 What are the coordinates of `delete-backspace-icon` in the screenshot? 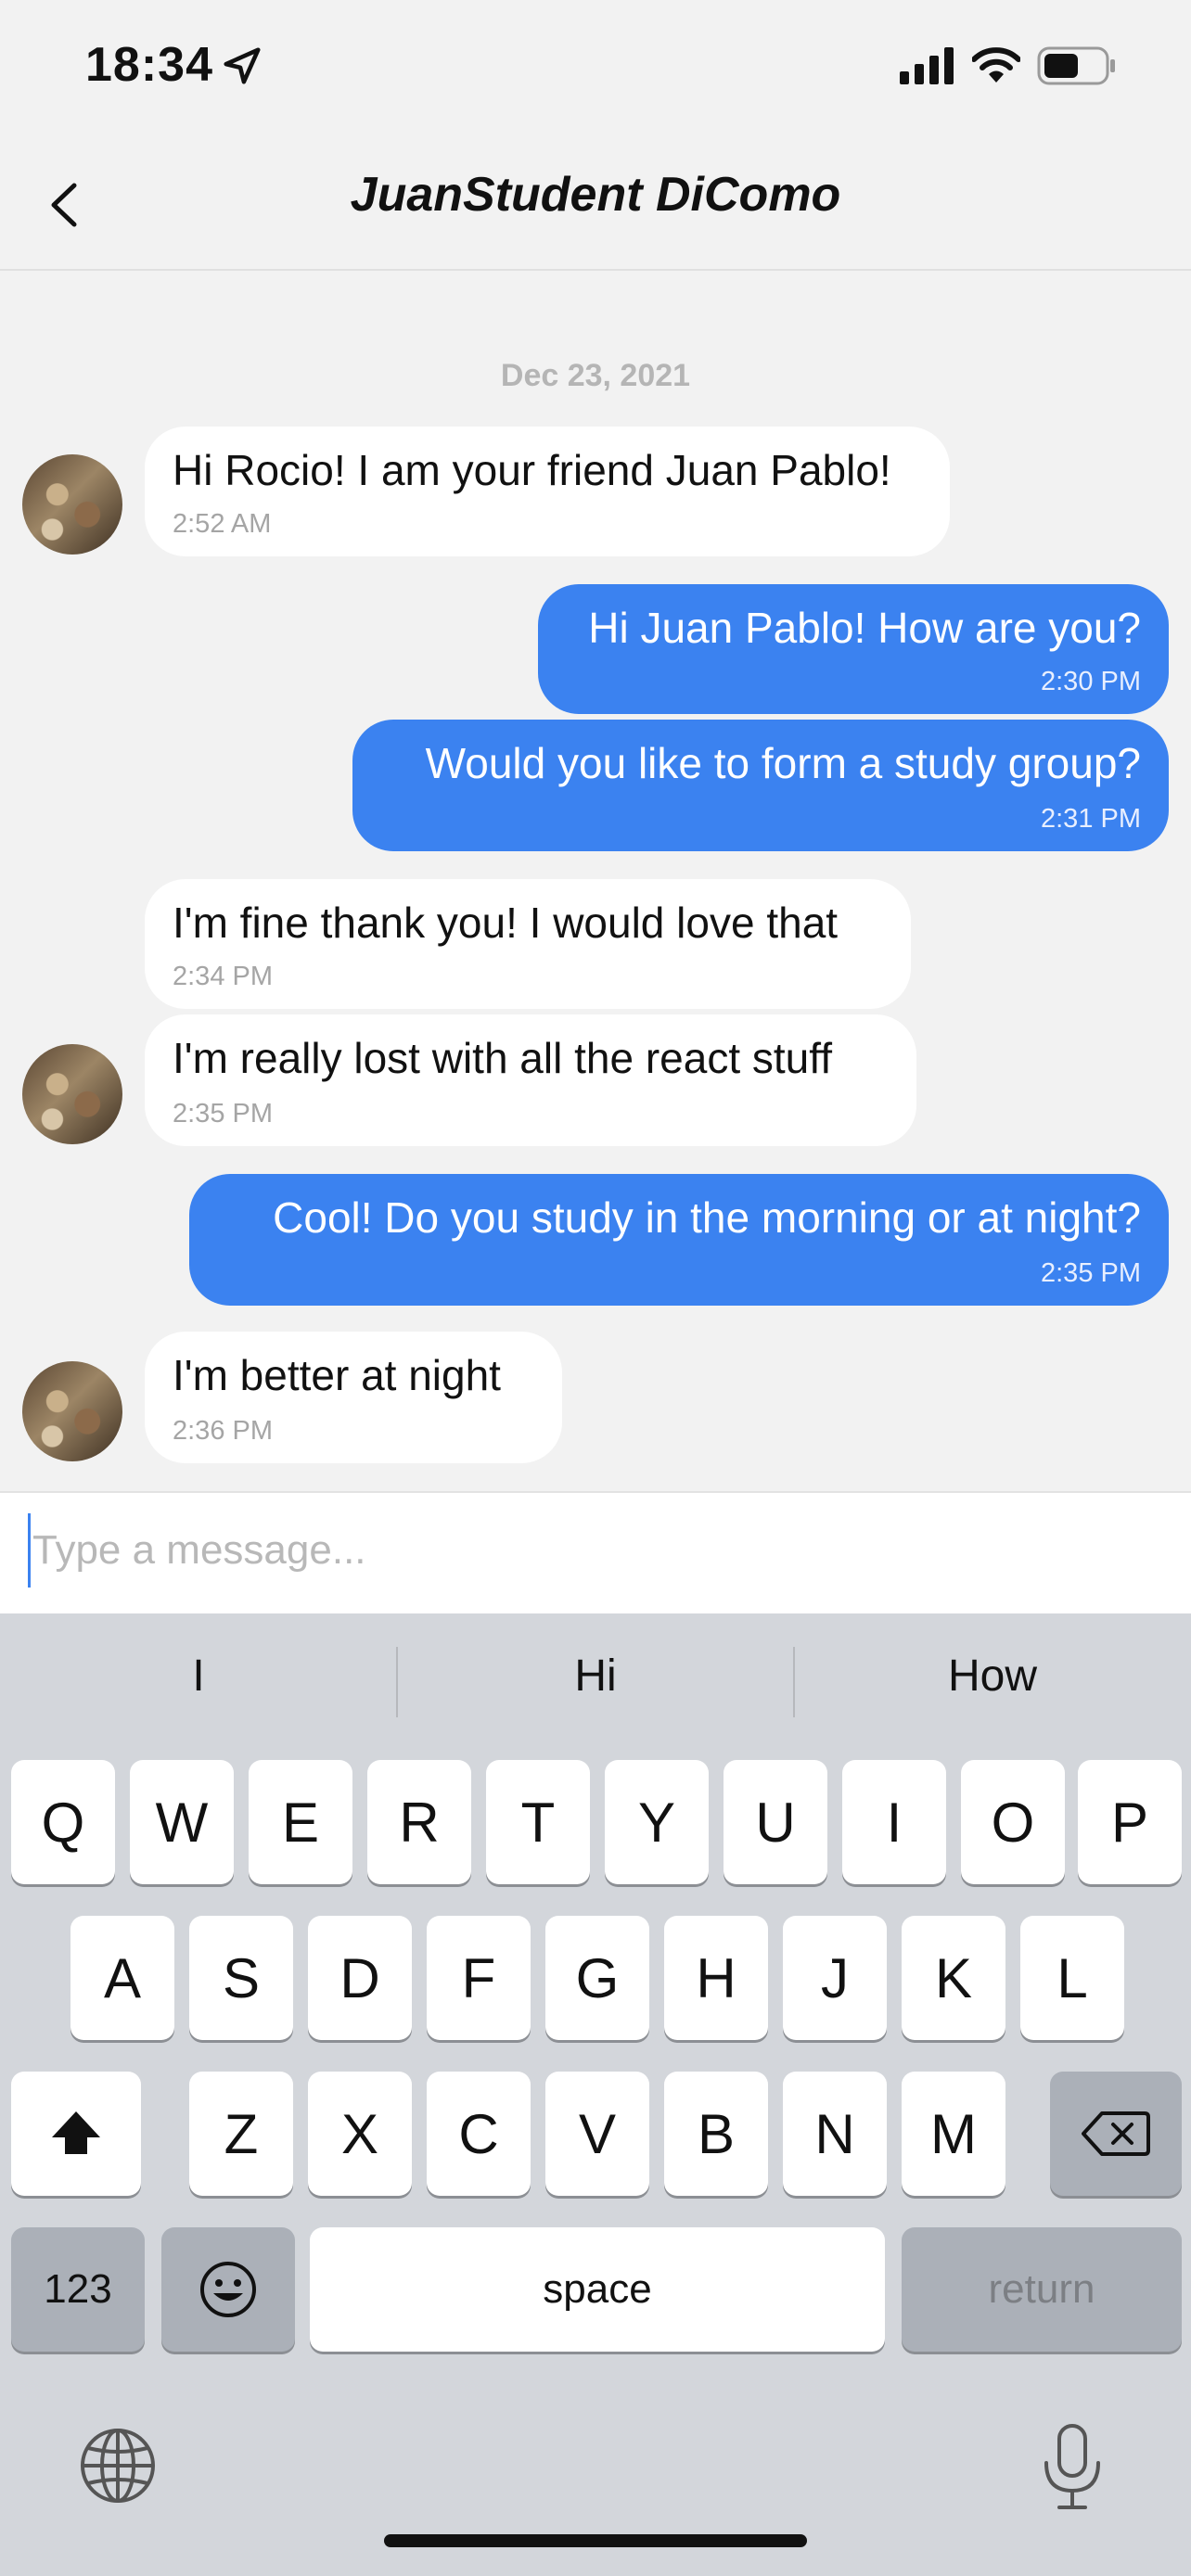 It's located at (1116, 2133).